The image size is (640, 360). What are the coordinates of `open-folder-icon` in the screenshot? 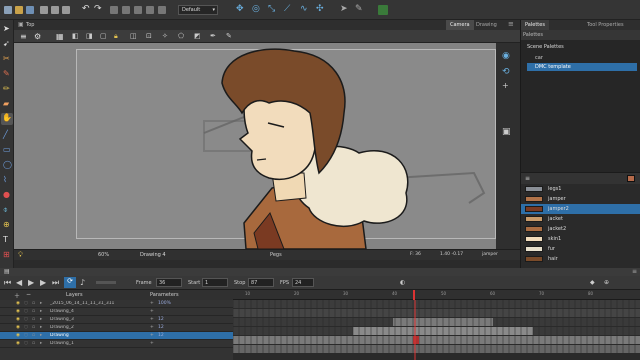 It's located at (19, 10).